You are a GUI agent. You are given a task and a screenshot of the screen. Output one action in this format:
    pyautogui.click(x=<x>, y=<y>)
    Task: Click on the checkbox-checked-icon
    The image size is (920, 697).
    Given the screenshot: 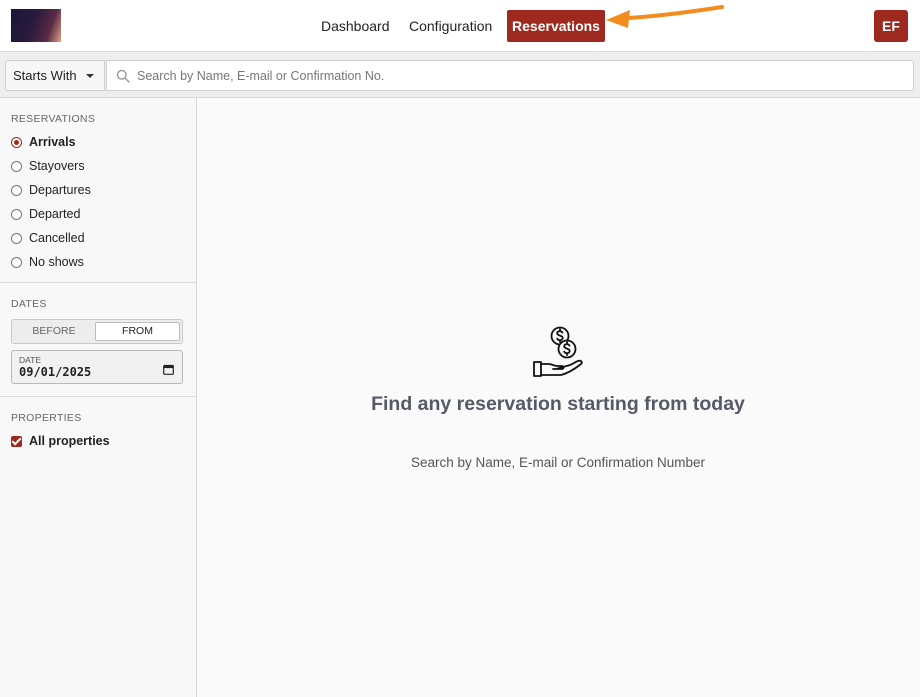 What is the action you would take?
    pyautogui.click(x=16, y=441)
    